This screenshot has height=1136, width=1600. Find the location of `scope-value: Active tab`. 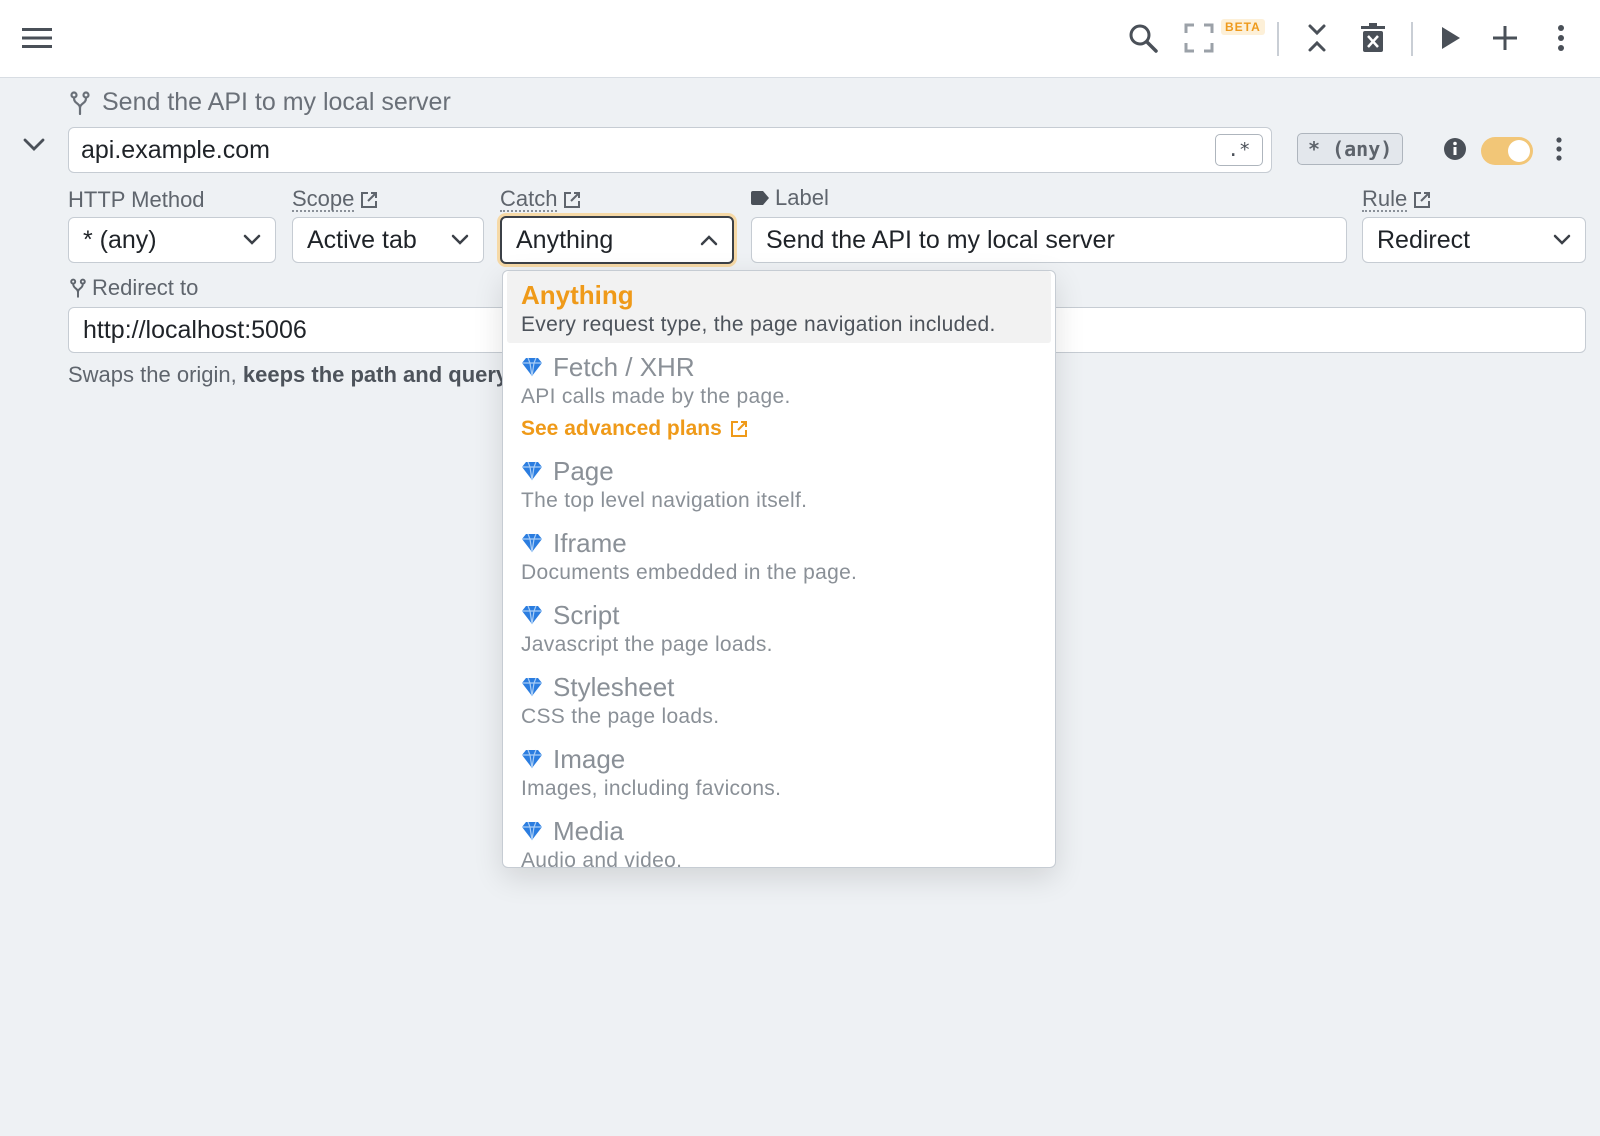

scope-value: Active tab is located at coordinates (362, 239).